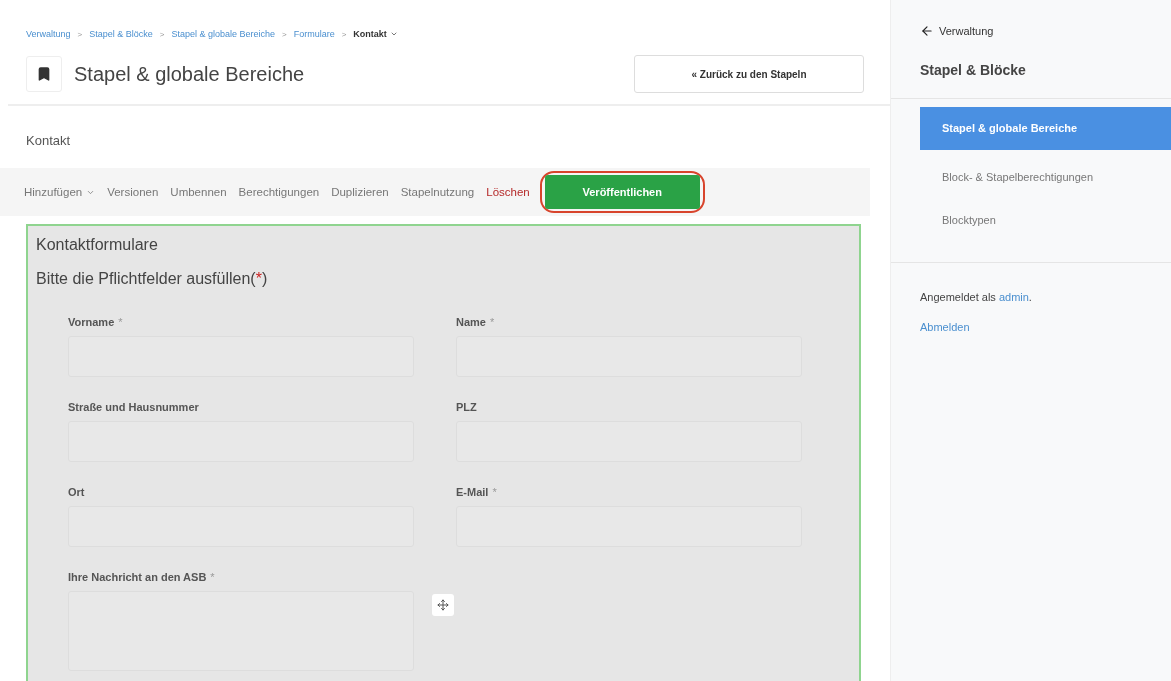  What do you see at coordinates (96, 322) in the screenshot?
I see `field-label: Vorname *` at bounding box center [96, 322].